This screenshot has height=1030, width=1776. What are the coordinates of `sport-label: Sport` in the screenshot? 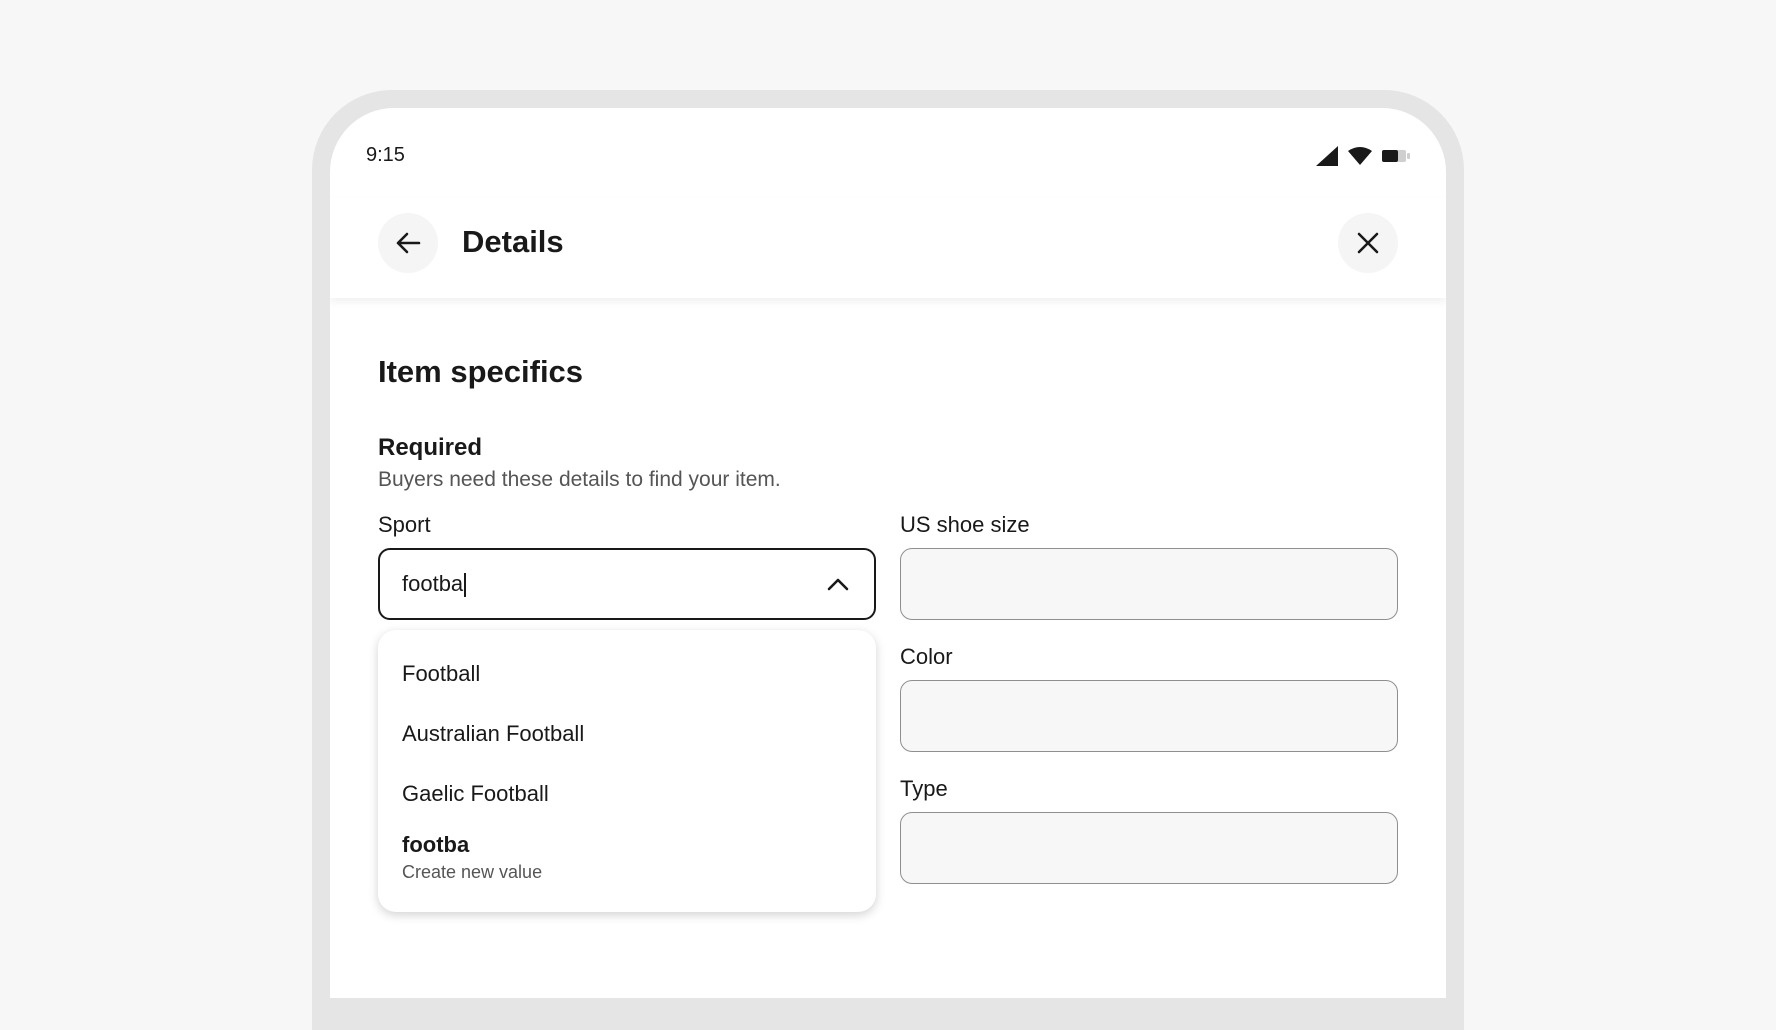 It's located at (404, 524).